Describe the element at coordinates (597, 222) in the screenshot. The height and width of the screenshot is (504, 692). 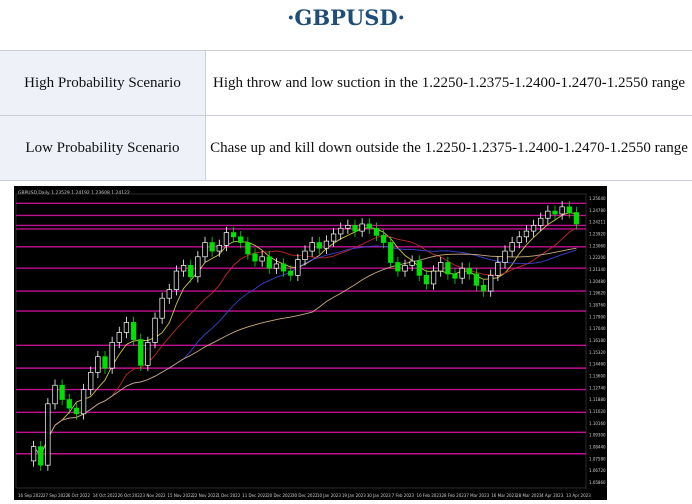
I see `price-axis-label: 1.24211` at that location.